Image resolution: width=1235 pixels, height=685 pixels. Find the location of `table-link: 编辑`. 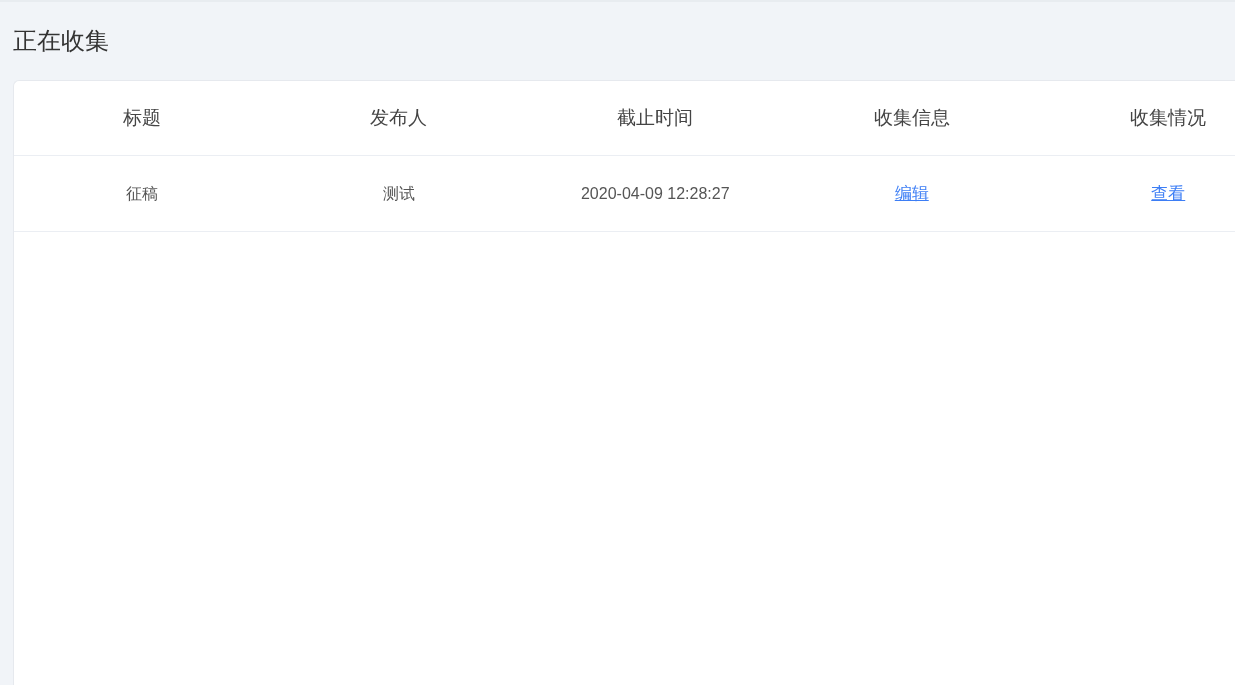

table-link: 编辑 is located at coordinates (911, 193).